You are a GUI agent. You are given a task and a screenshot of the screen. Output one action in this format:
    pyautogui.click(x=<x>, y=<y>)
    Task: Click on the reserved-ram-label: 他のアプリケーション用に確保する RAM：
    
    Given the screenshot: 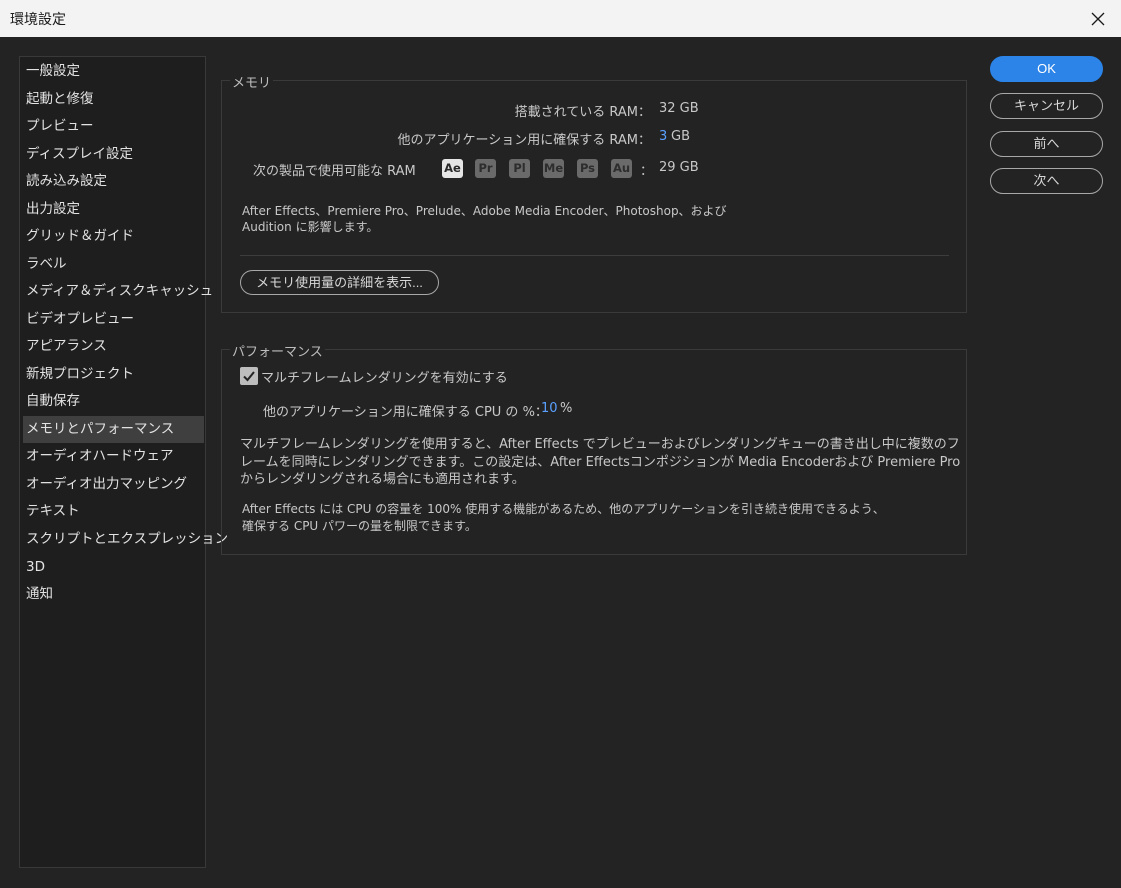 What is the action you would take?
    pyautogui.click(x=524, y=140)
    